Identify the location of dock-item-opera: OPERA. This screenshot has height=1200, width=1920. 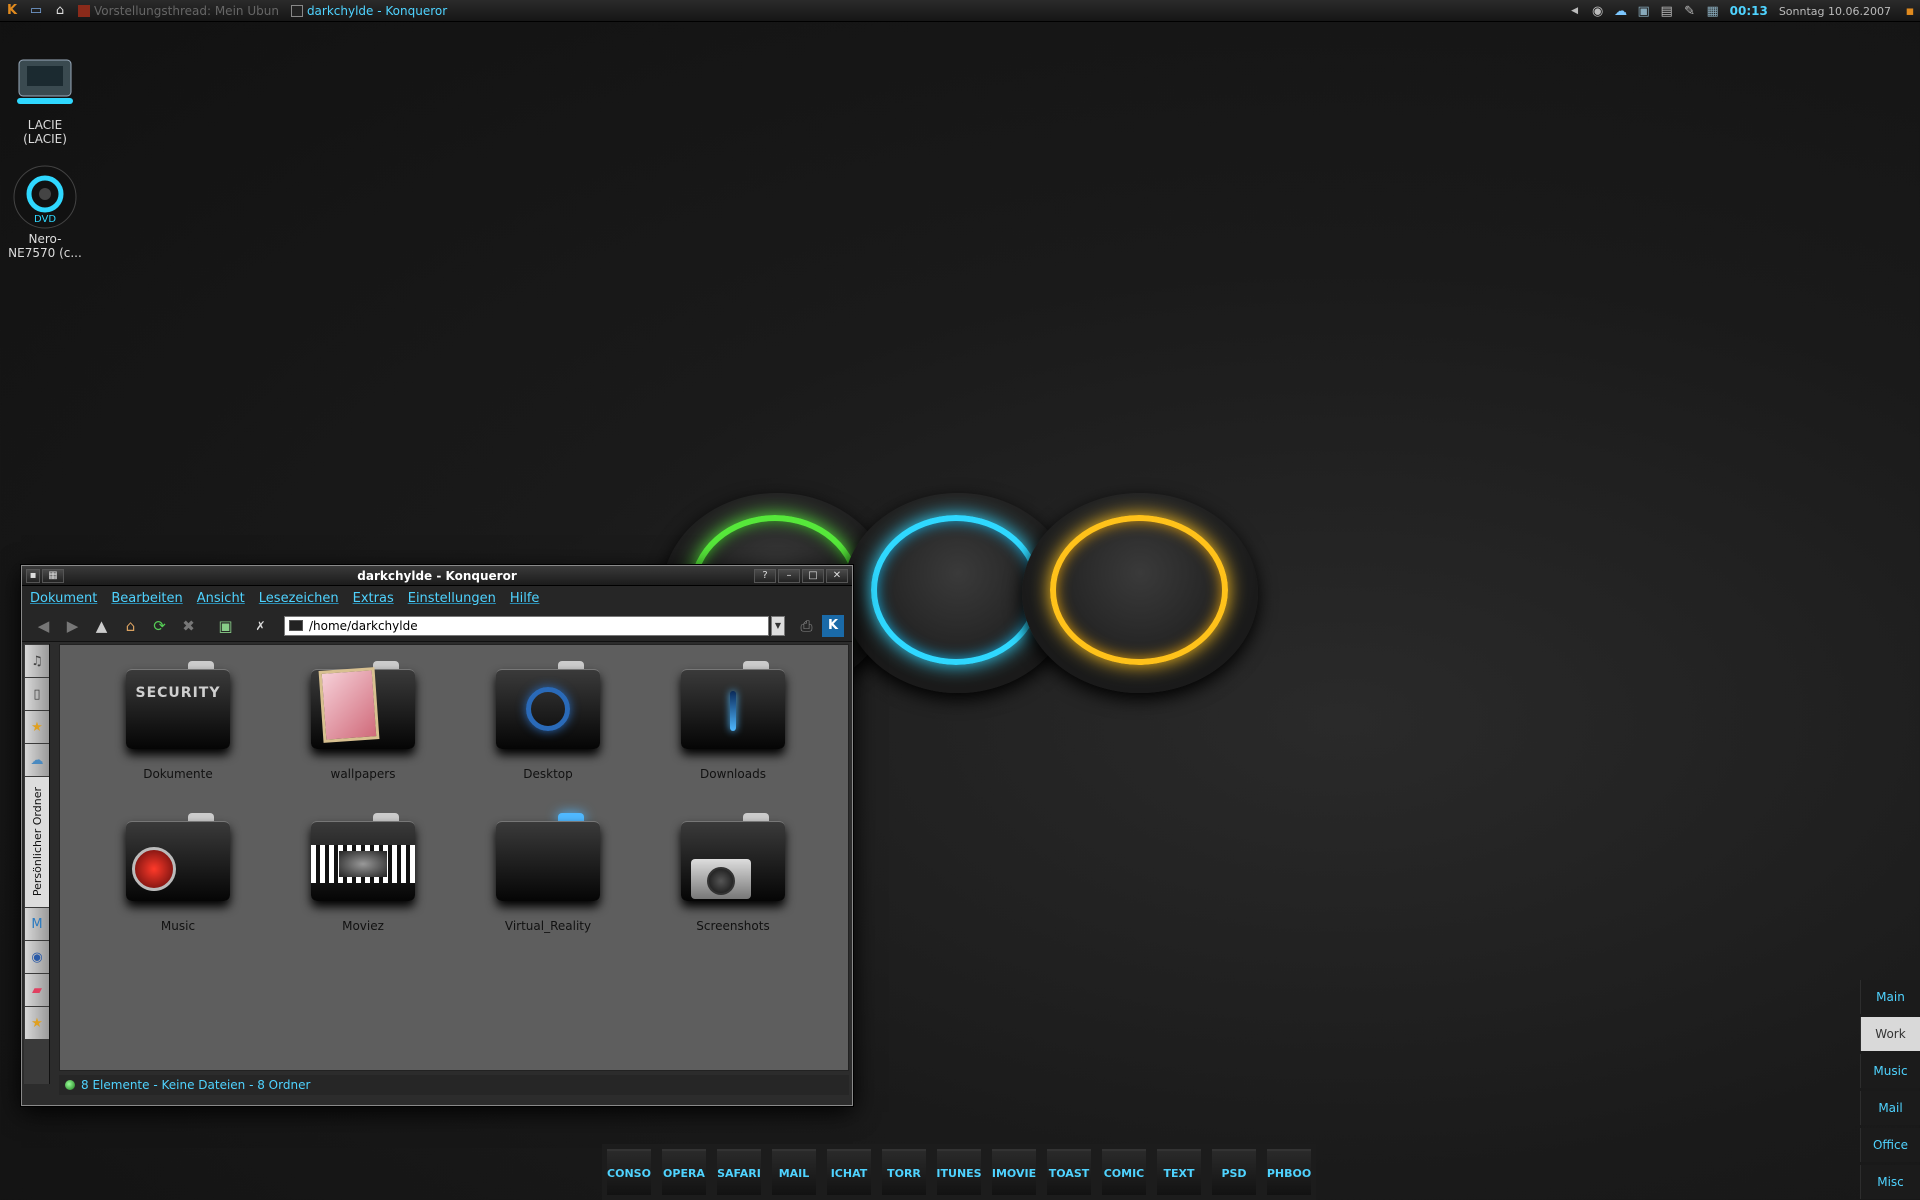
(684, 1172).